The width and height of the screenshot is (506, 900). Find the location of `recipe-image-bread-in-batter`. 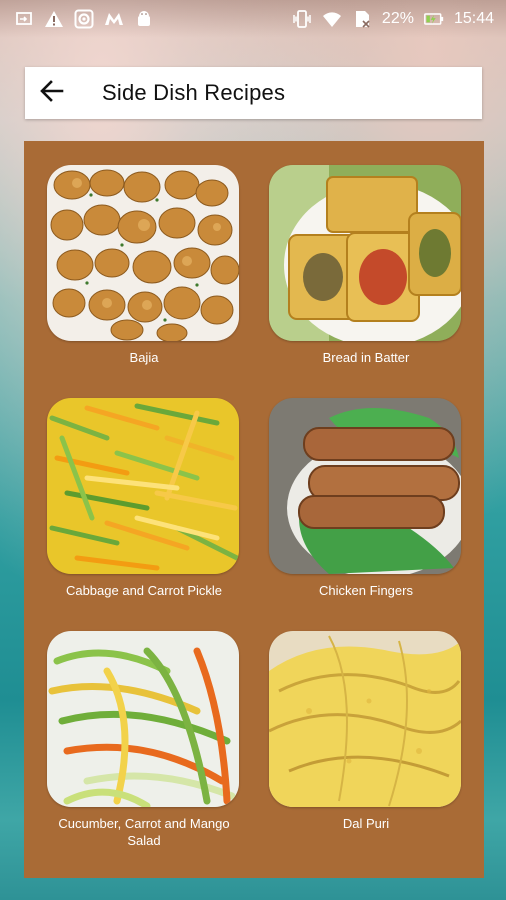

recipe-image-bread-in-batter is located at coordinates (365, 253).